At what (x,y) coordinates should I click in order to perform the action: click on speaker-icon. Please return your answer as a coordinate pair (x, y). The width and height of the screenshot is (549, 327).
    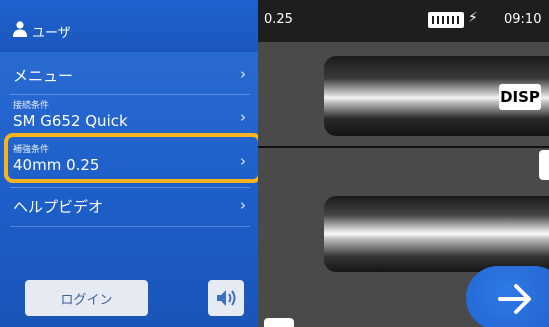
    Looking at the image, I should click on (226, 298).